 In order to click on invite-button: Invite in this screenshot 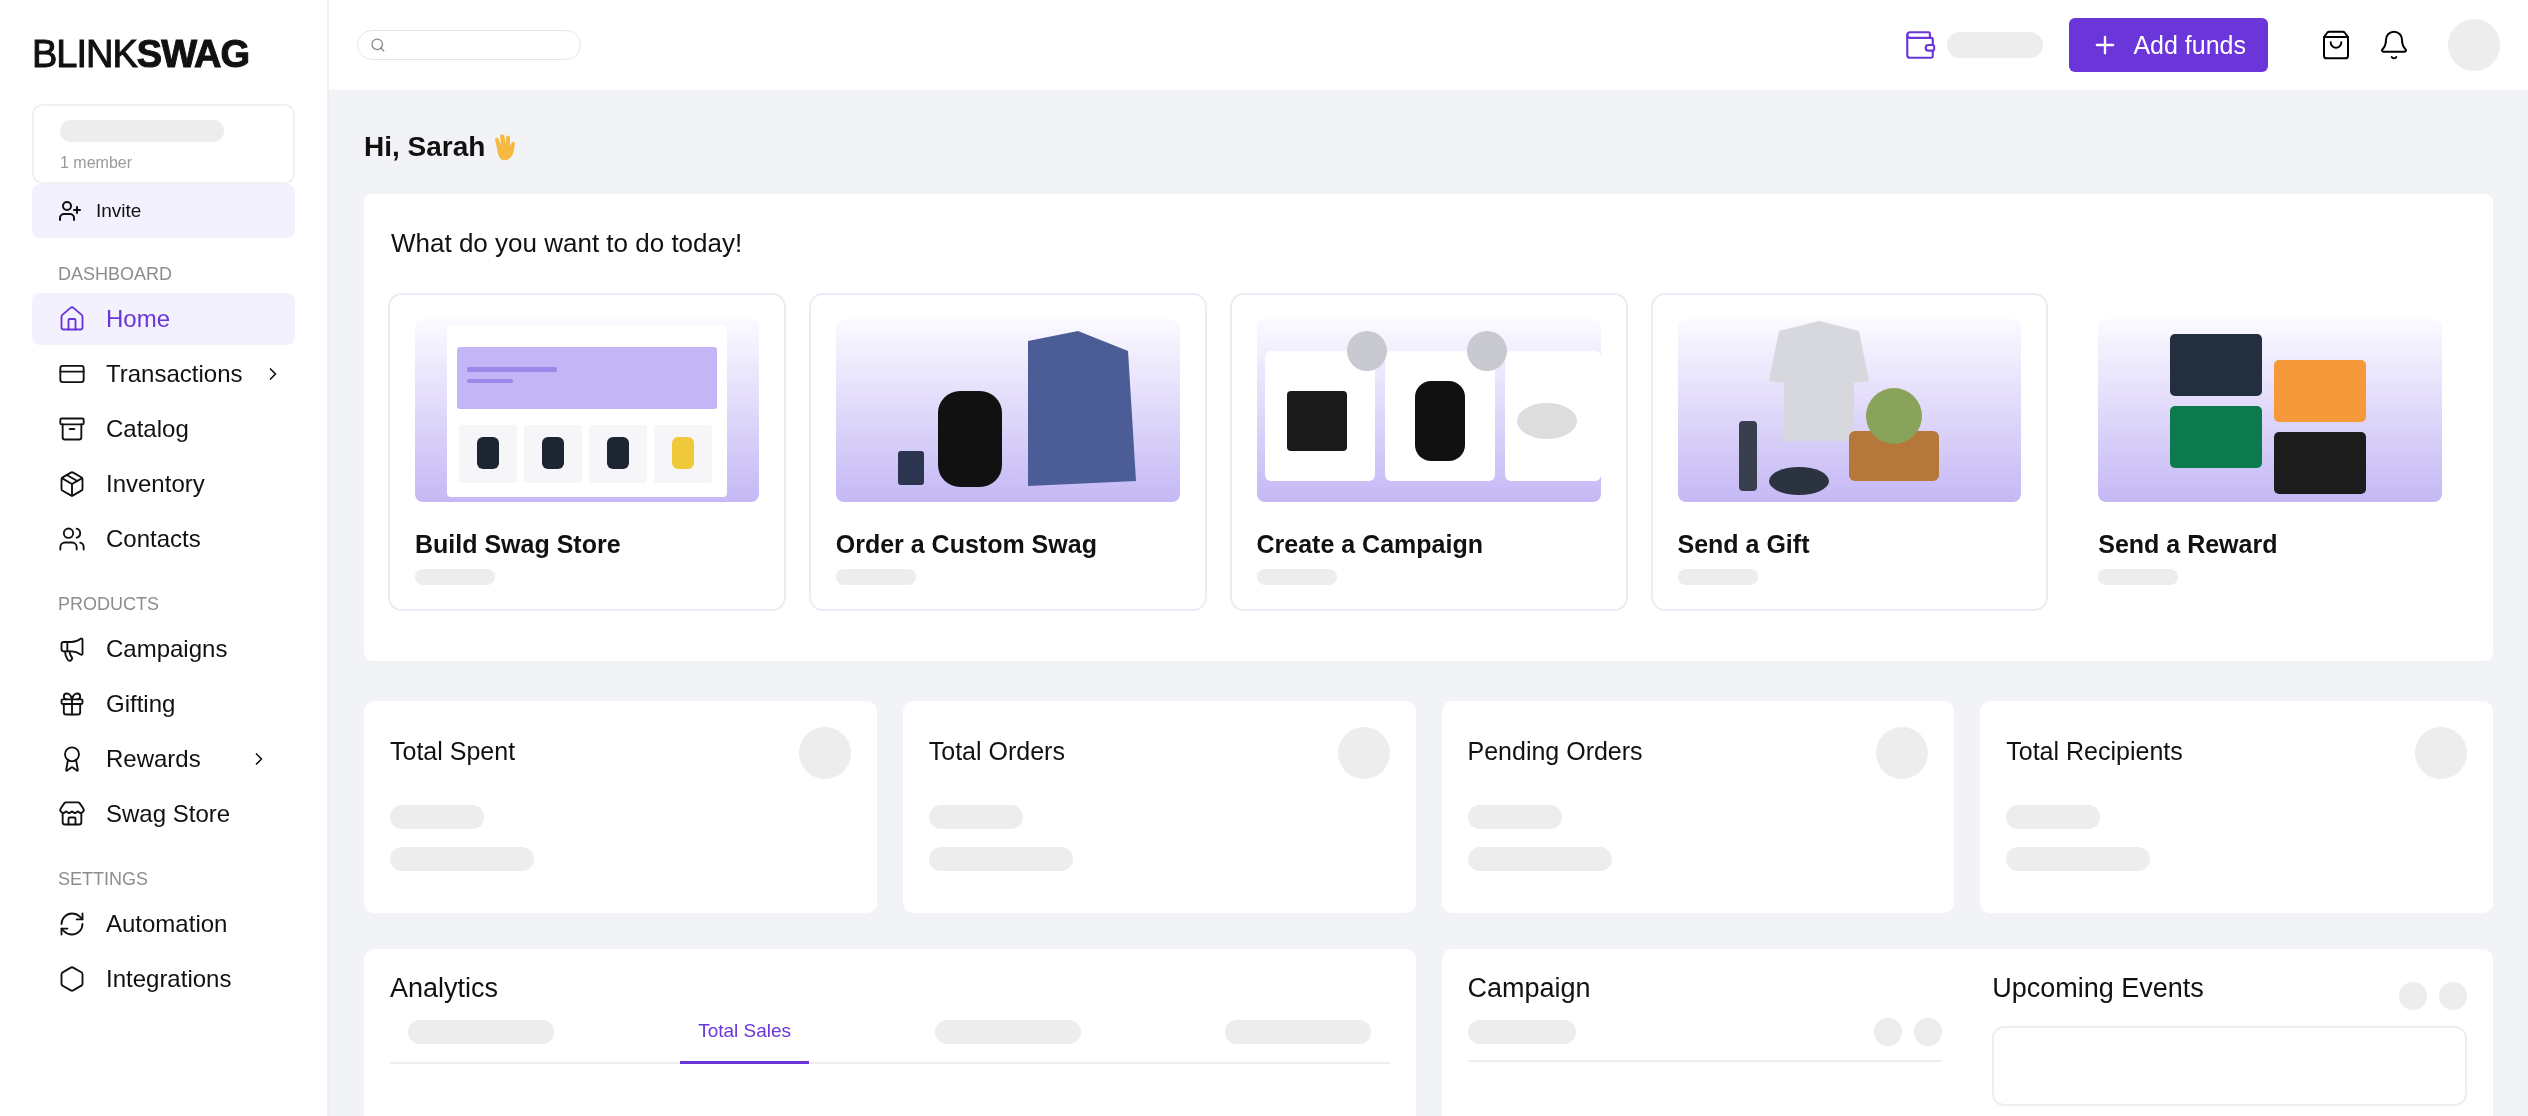, I will do `click(163, 211)`.